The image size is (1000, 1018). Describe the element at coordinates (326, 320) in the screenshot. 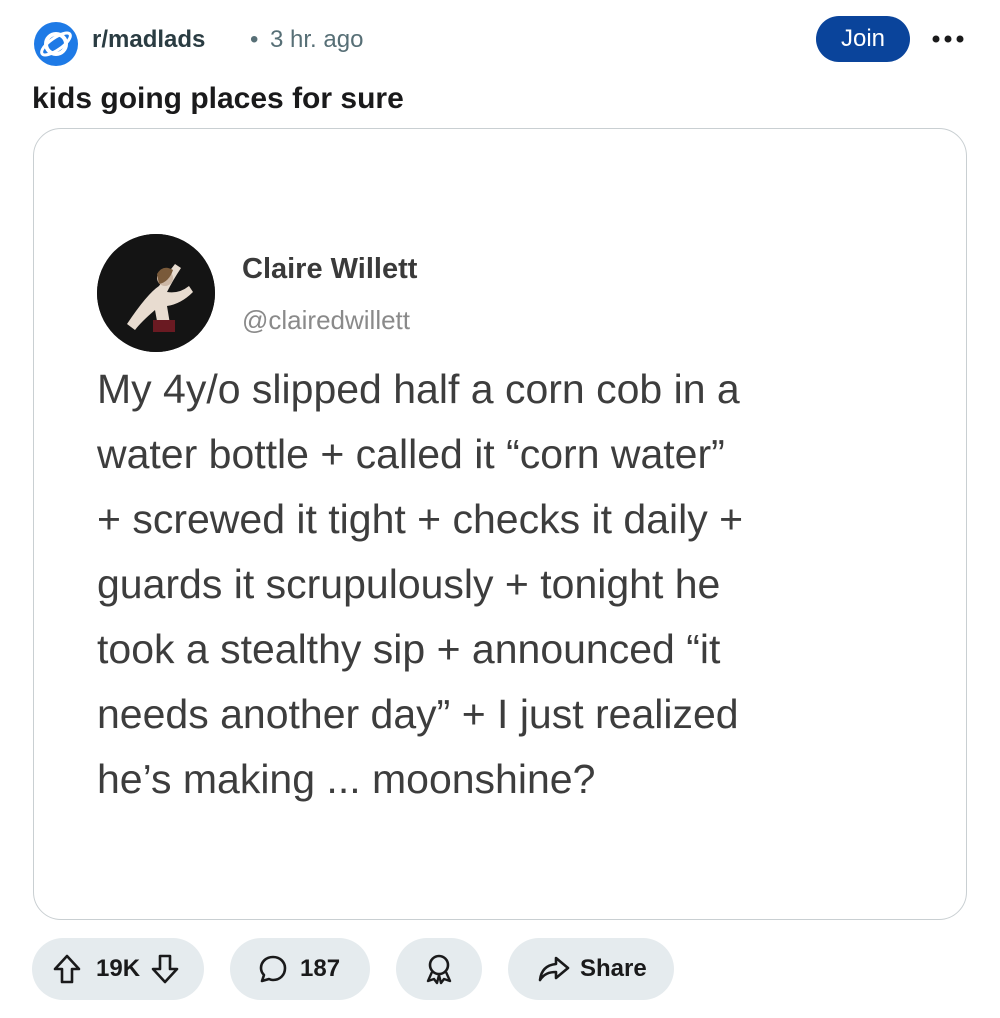

I see `tweet-author-handle: @clairedwillett` at that location.